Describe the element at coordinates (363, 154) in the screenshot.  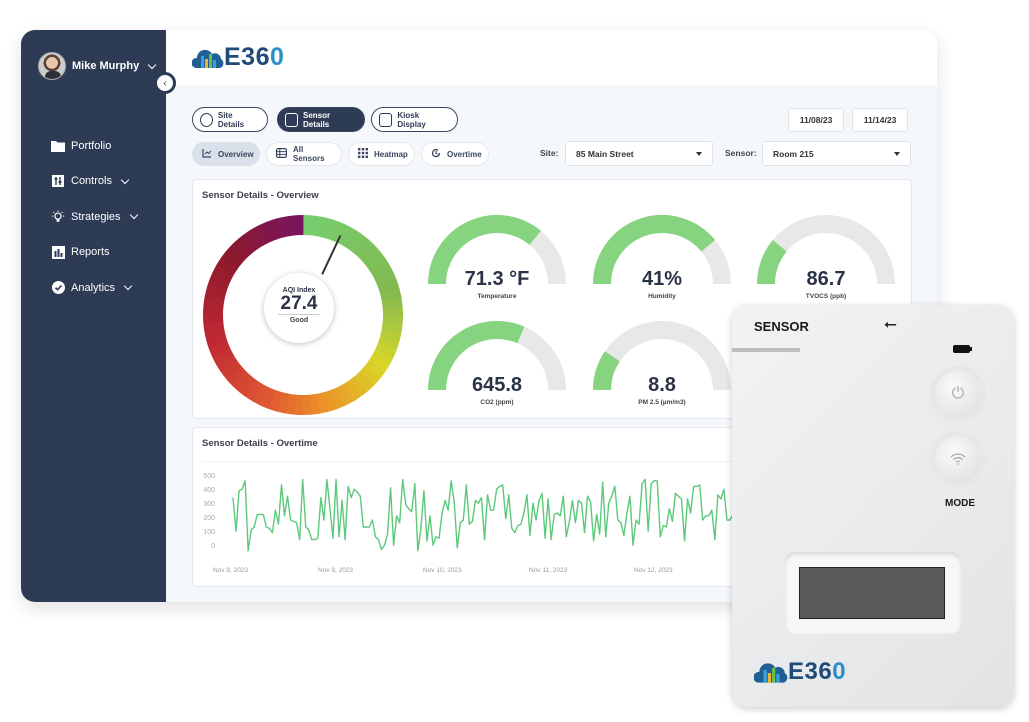
I see `grid-icon` at that location.